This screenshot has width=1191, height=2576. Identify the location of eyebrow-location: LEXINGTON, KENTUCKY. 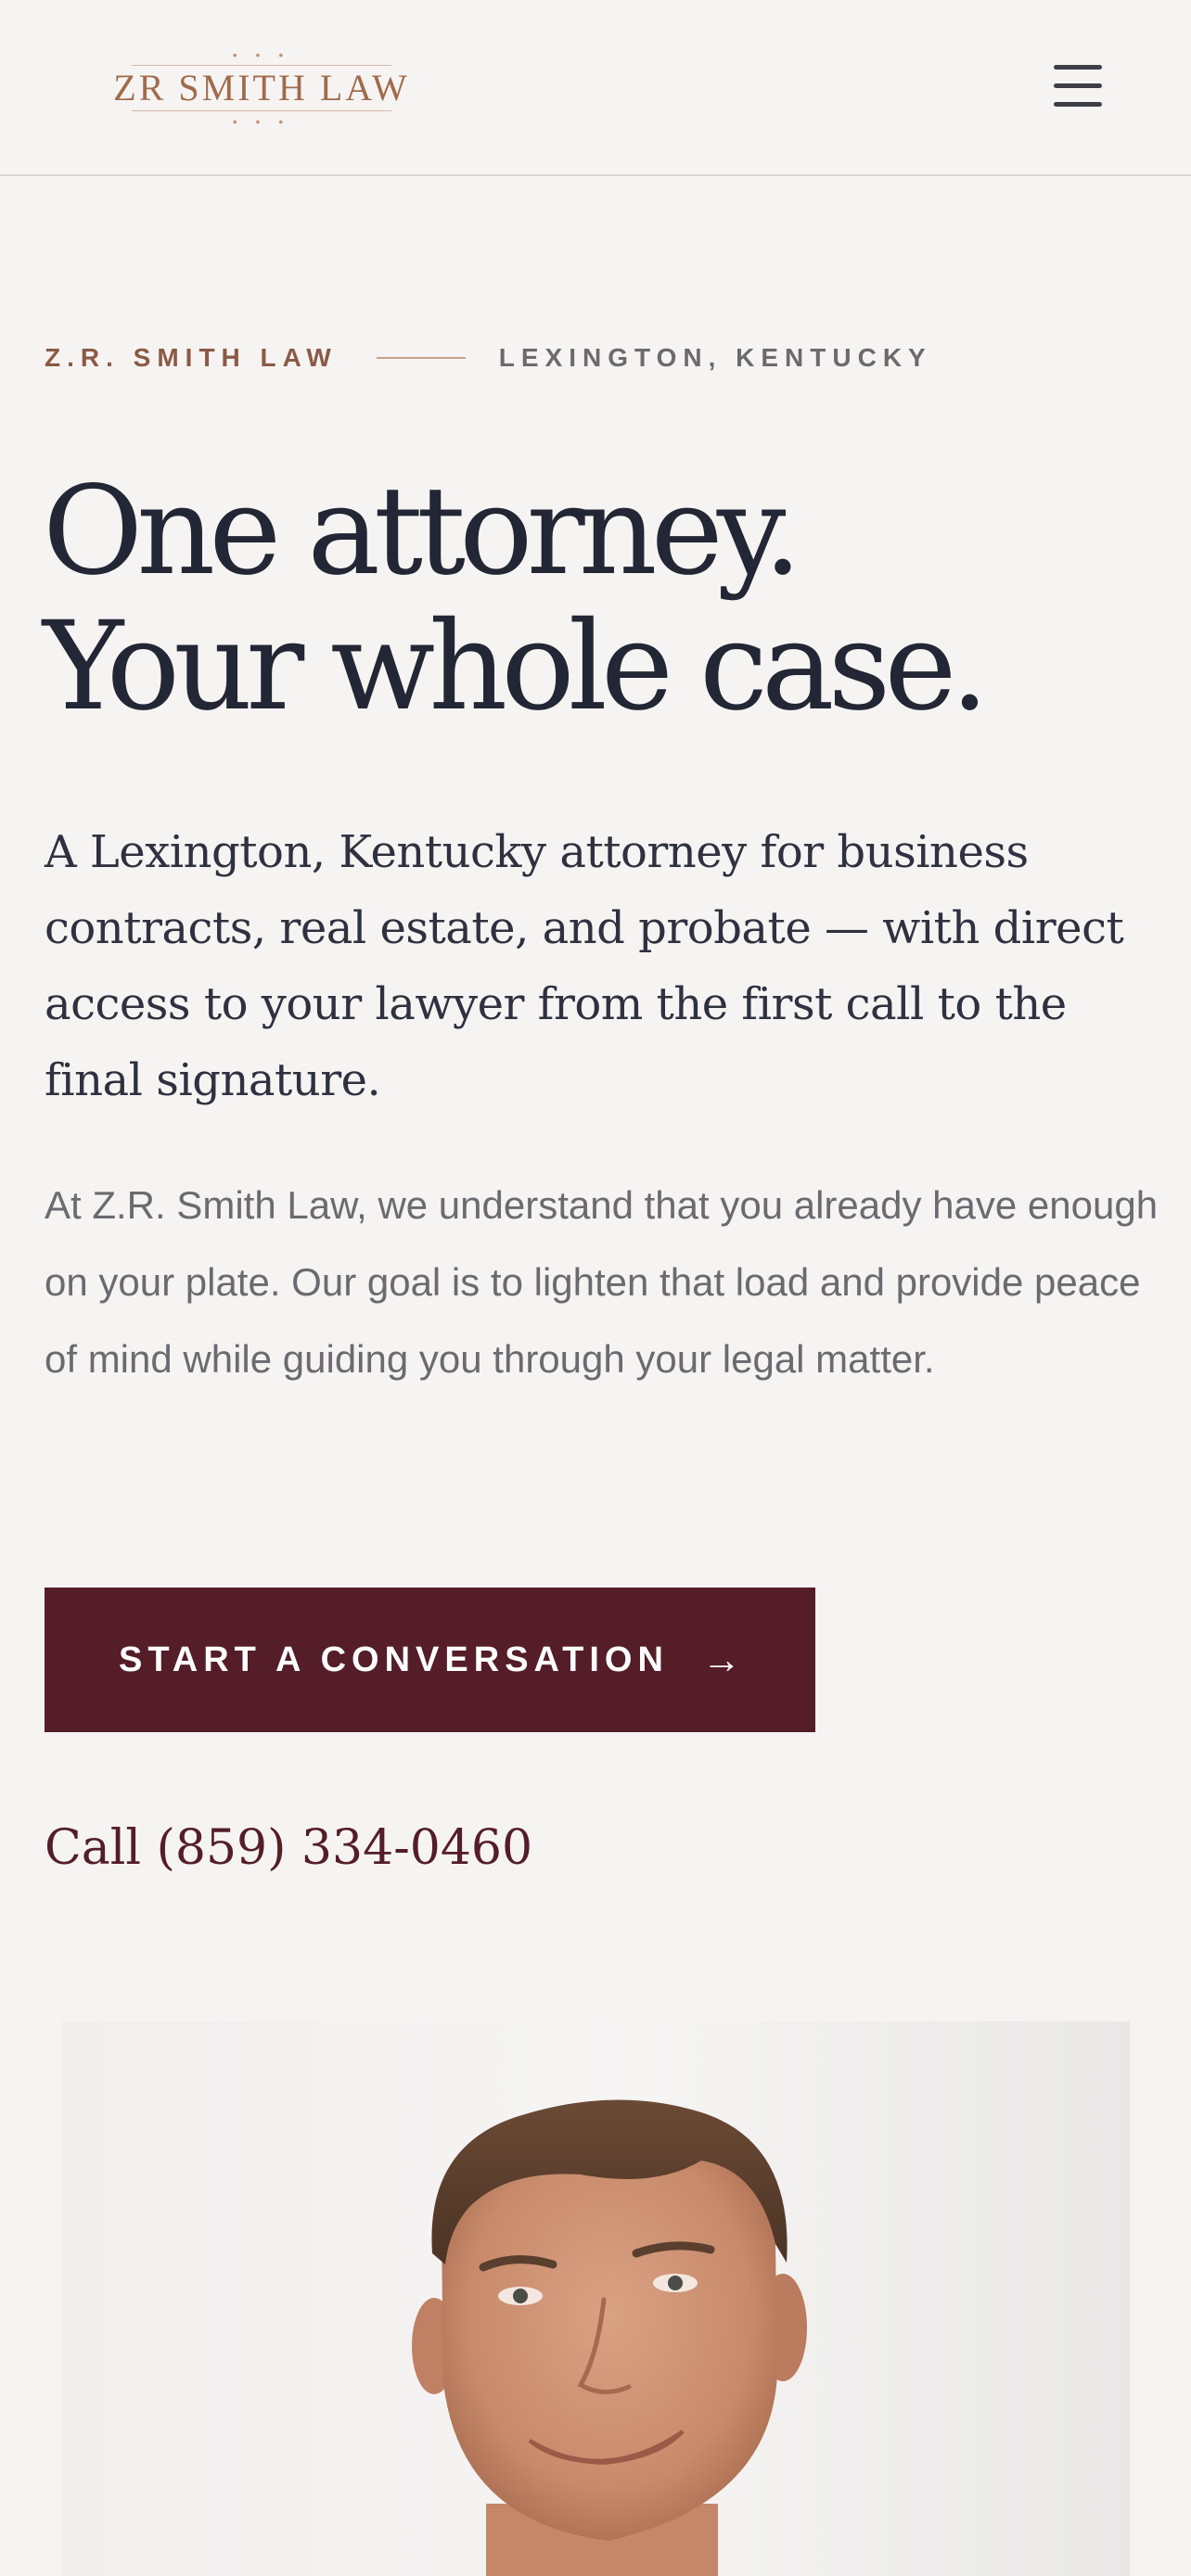
(715, 358).